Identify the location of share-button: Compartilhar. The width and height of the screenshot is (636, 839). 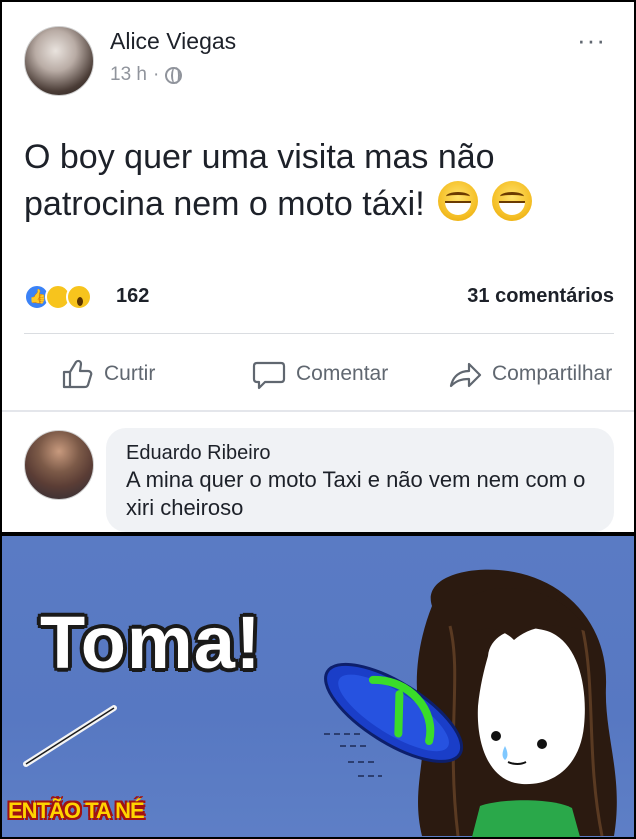
(530, 374).